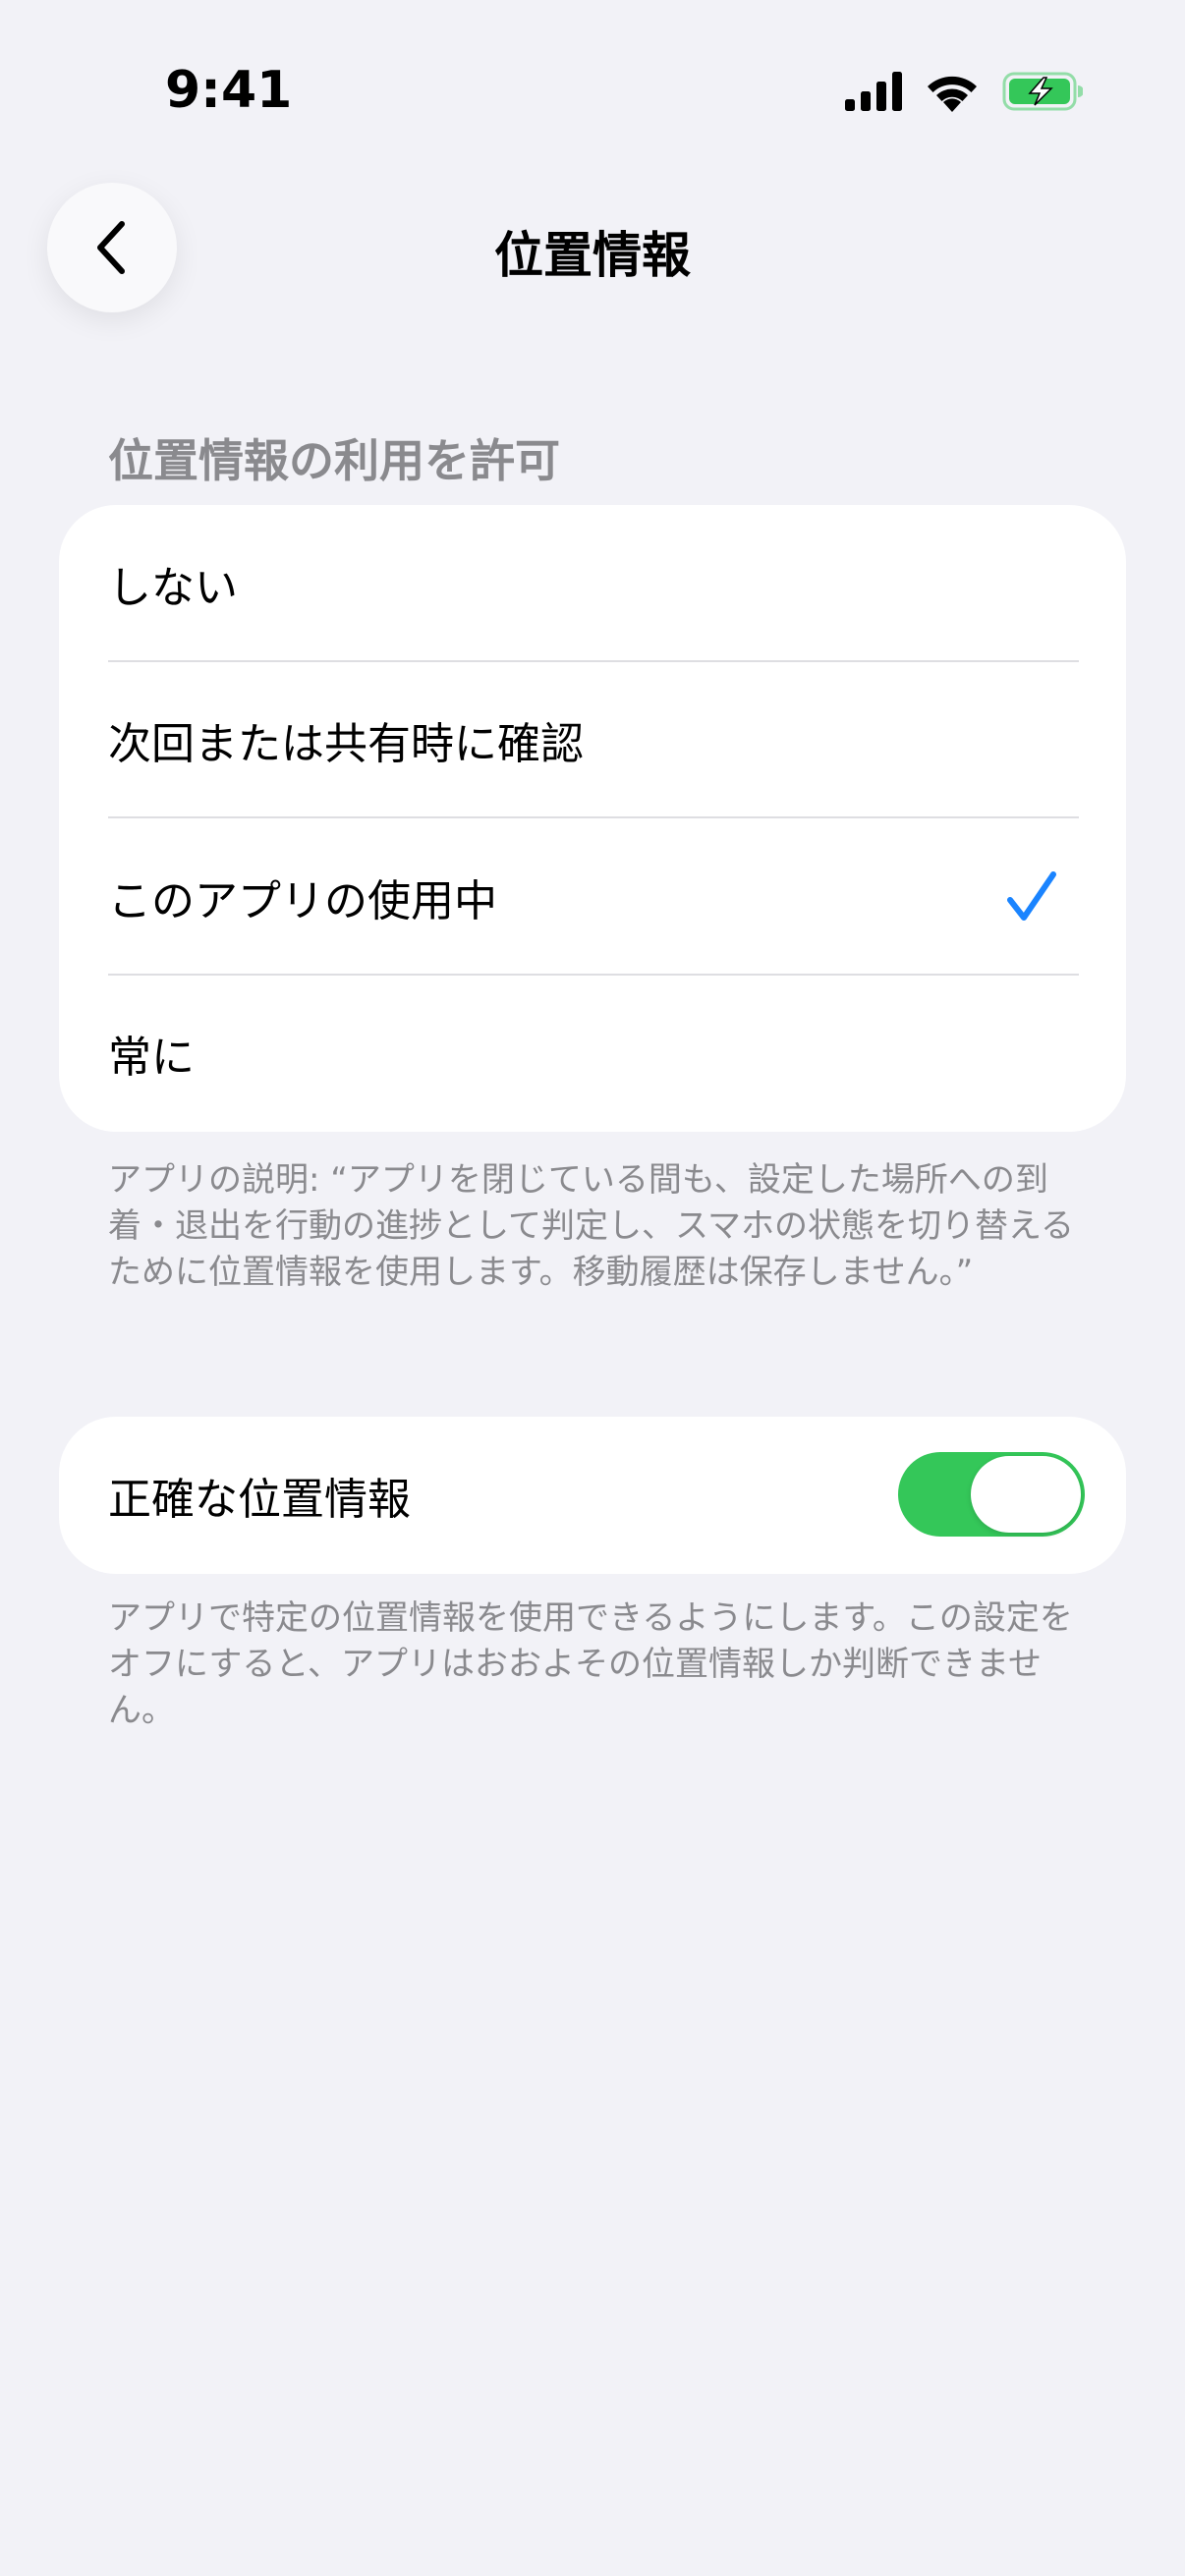 This screenshot has height=2576, width=1185. Describe the element at coordinates (592, 93) in the screenshot. I see `status-bar: 9:41` at that location.